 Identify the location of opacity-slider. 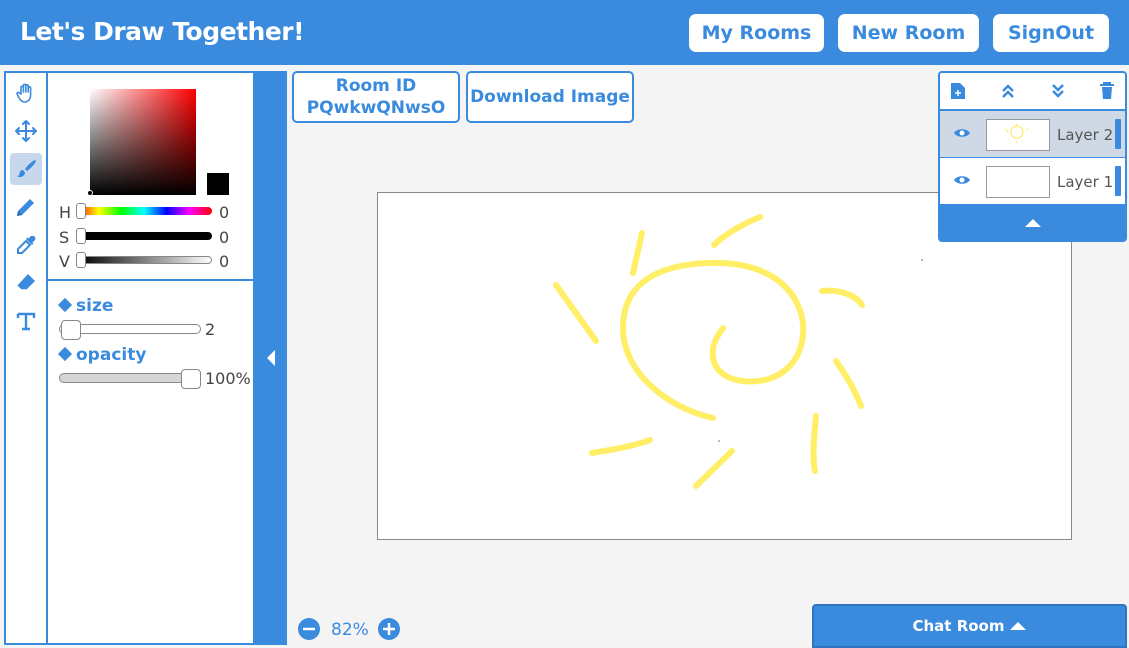
(130, 378).